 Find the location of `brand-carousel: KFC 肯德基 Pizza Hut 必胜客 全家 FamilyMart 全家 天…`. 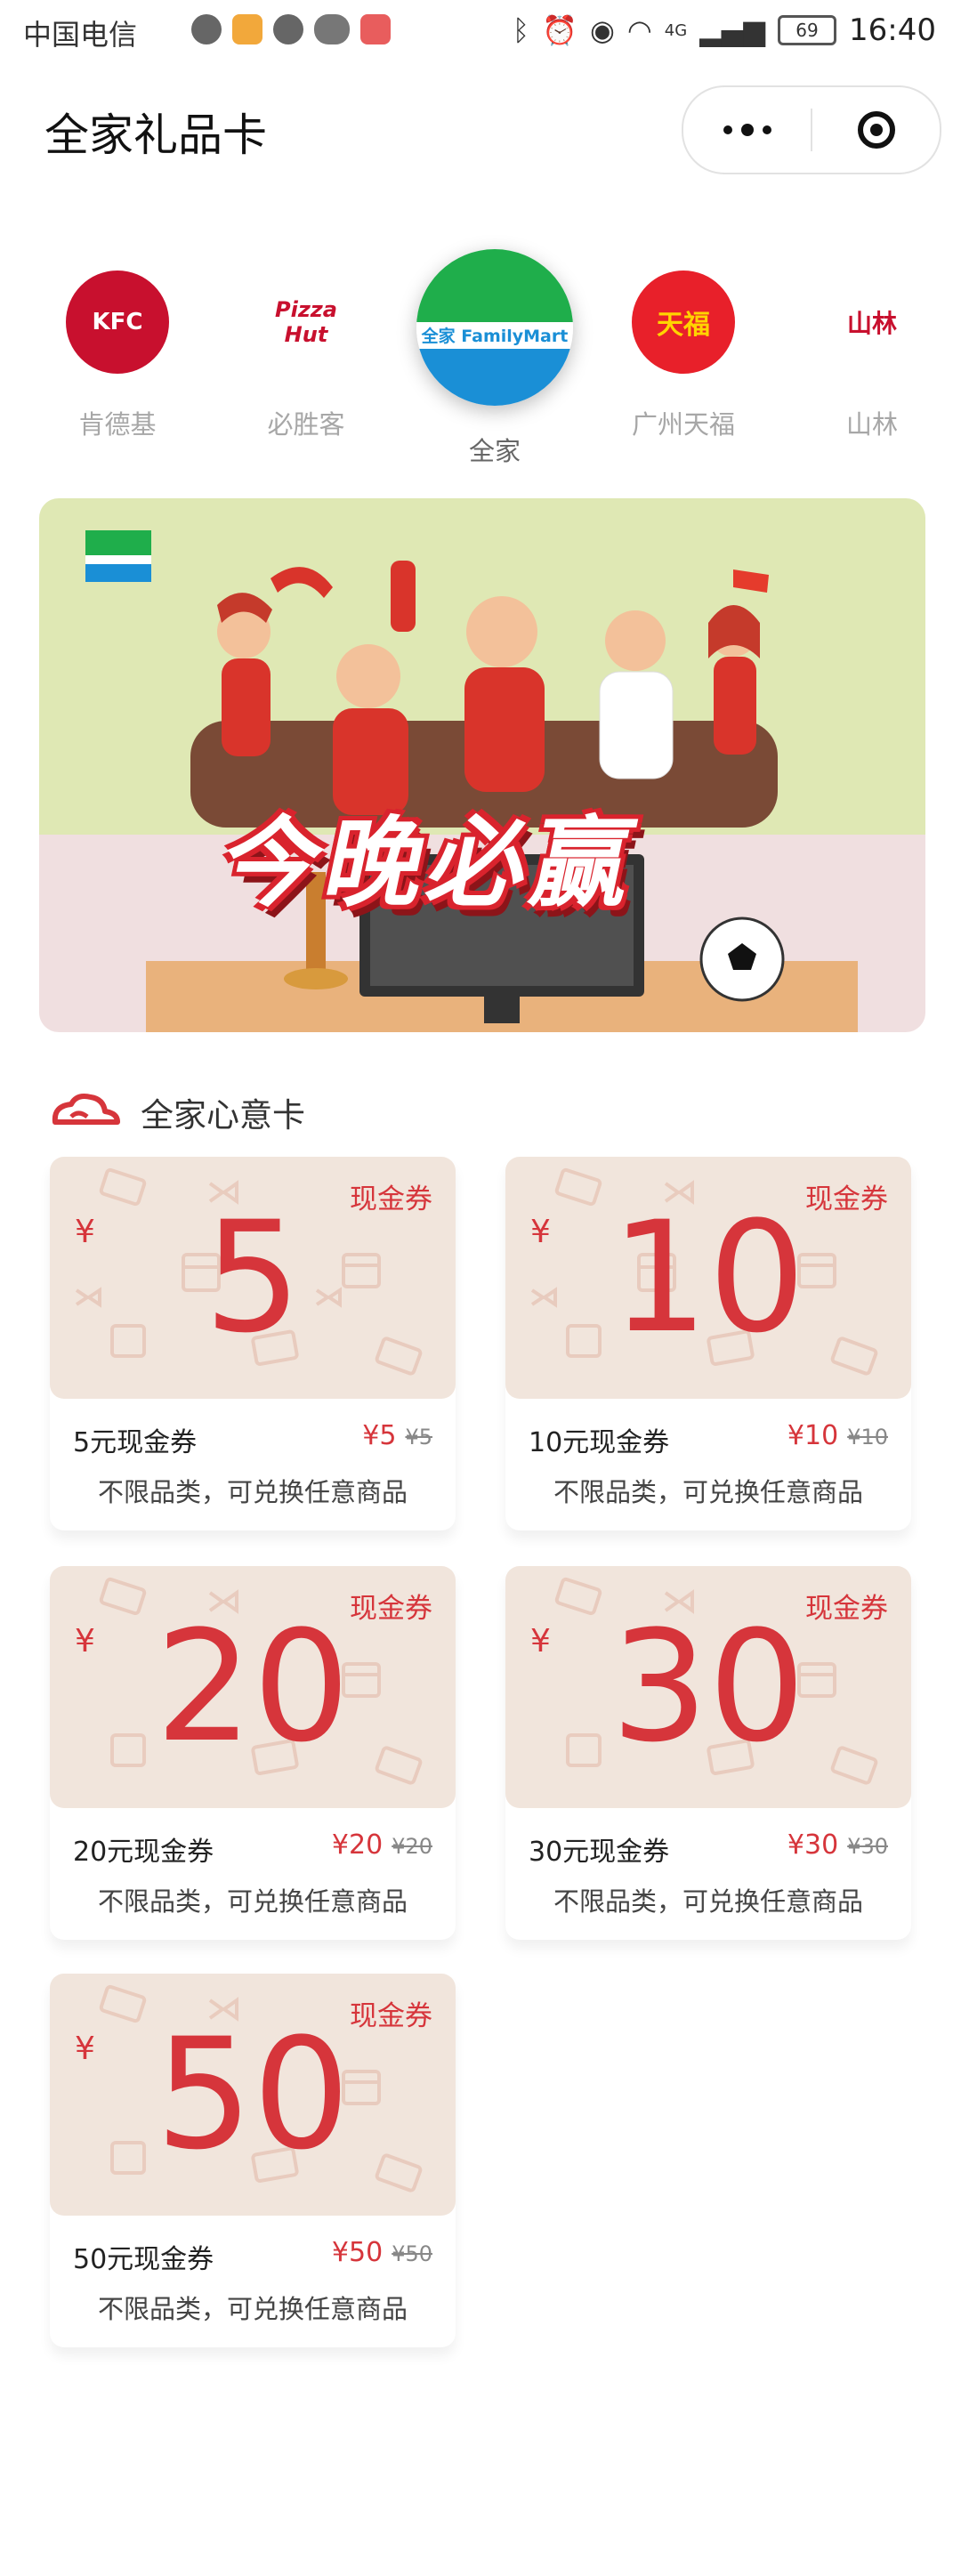

brand-carousel: KFC 肯德基 Pizza Hut 必胜客 全家 FamilyMart 全家 天… is located at coordinates (480, 360).